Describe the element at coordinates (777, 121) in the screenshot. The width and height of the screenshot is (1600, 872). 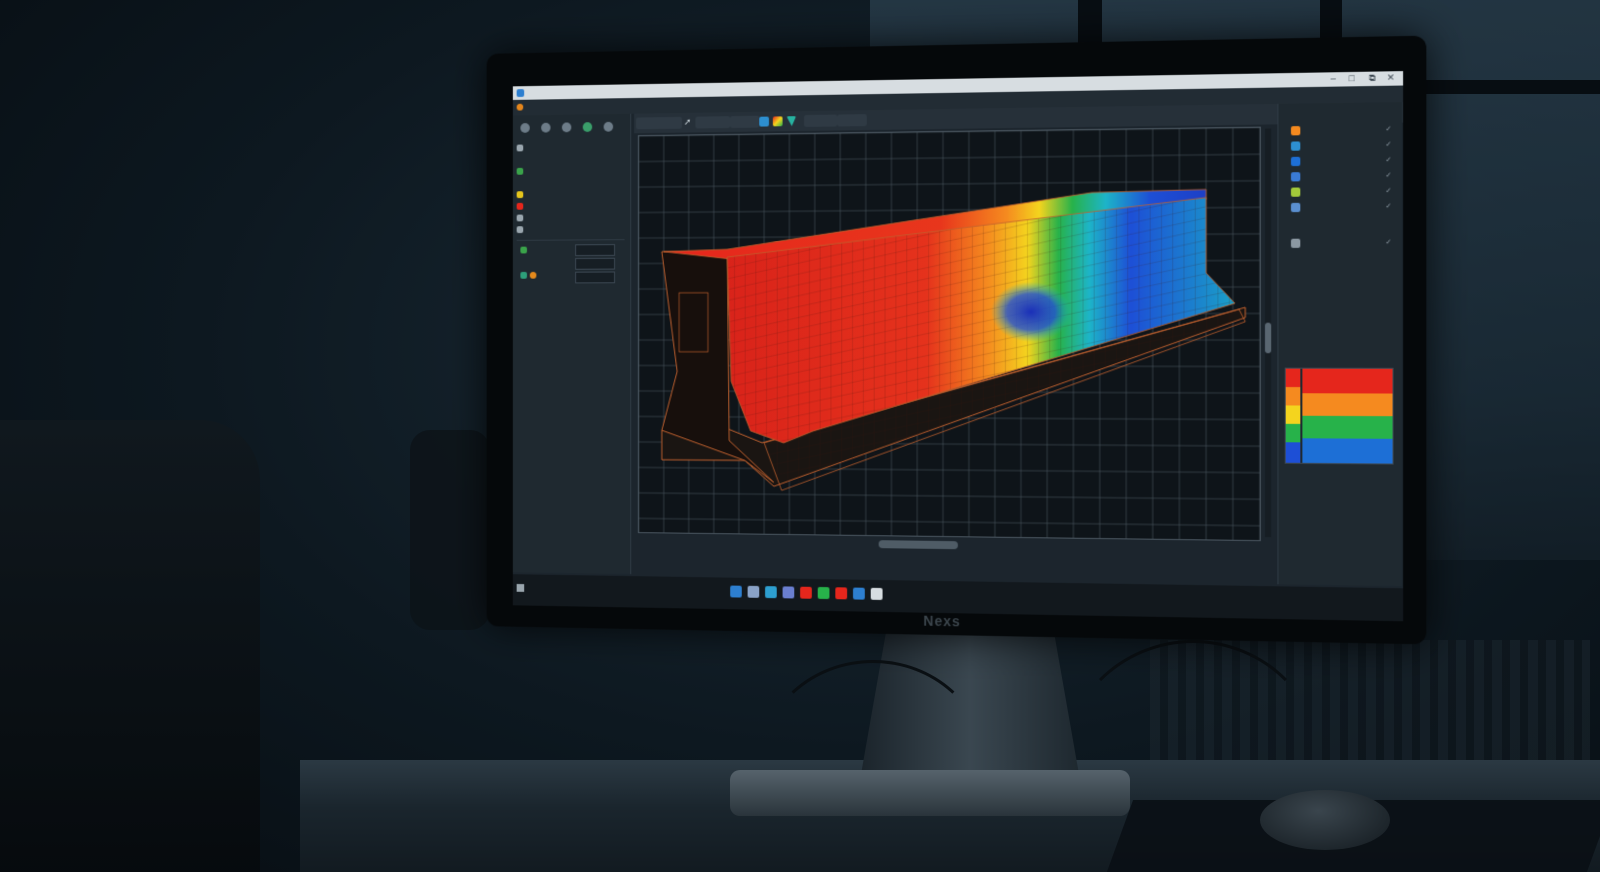
I see `palette-icon` at that location.